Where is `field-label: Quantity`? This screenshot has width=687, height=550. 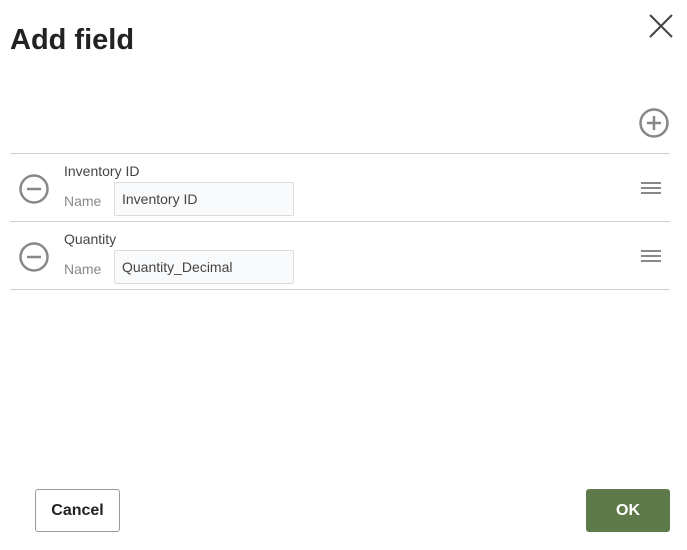
field-label: Quantity is located at coordinates (90, 239).